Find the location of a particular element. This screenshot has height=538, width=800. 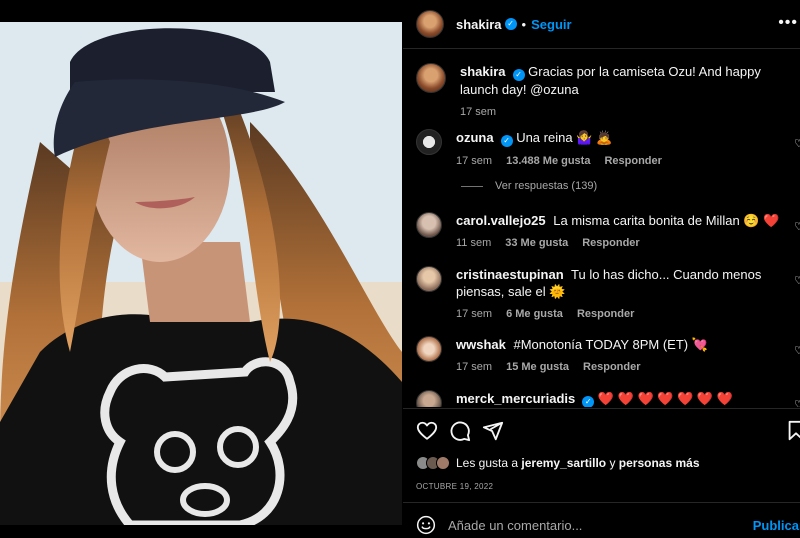

more-options-icon: ••• is located at coordinates (788, 23).